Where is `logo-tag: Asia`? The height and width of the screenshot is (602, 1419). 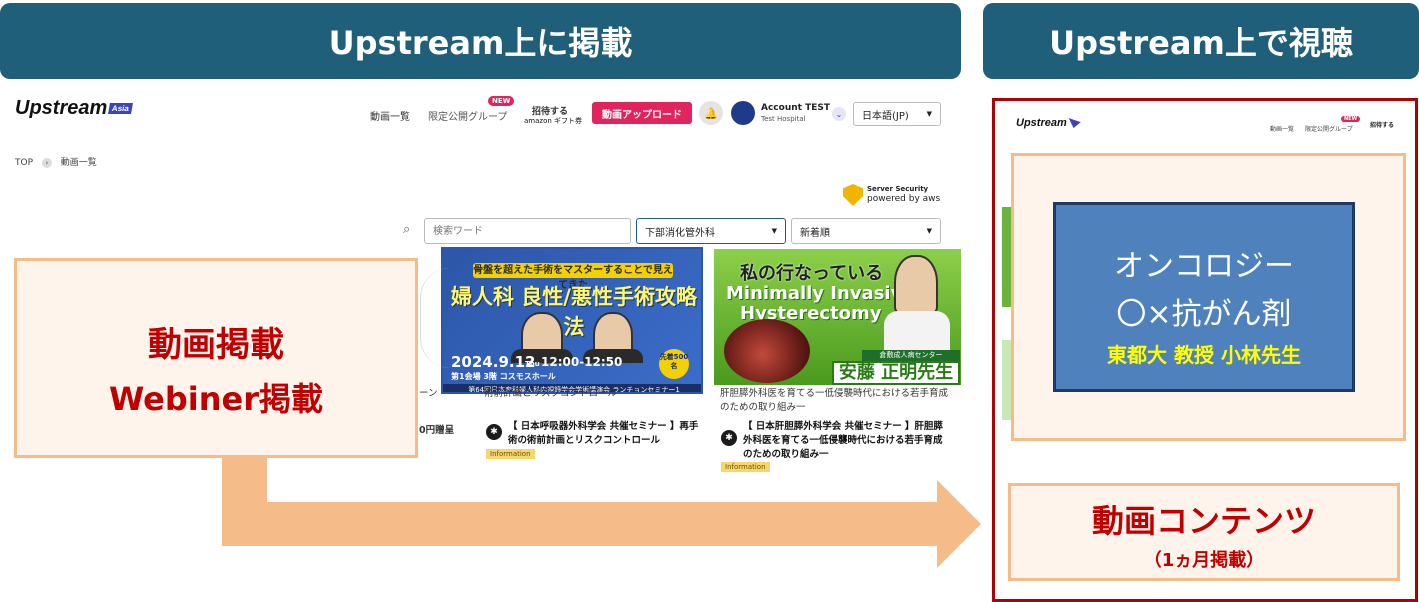 logo-tag: Asia is located at coordinates (121, 109).